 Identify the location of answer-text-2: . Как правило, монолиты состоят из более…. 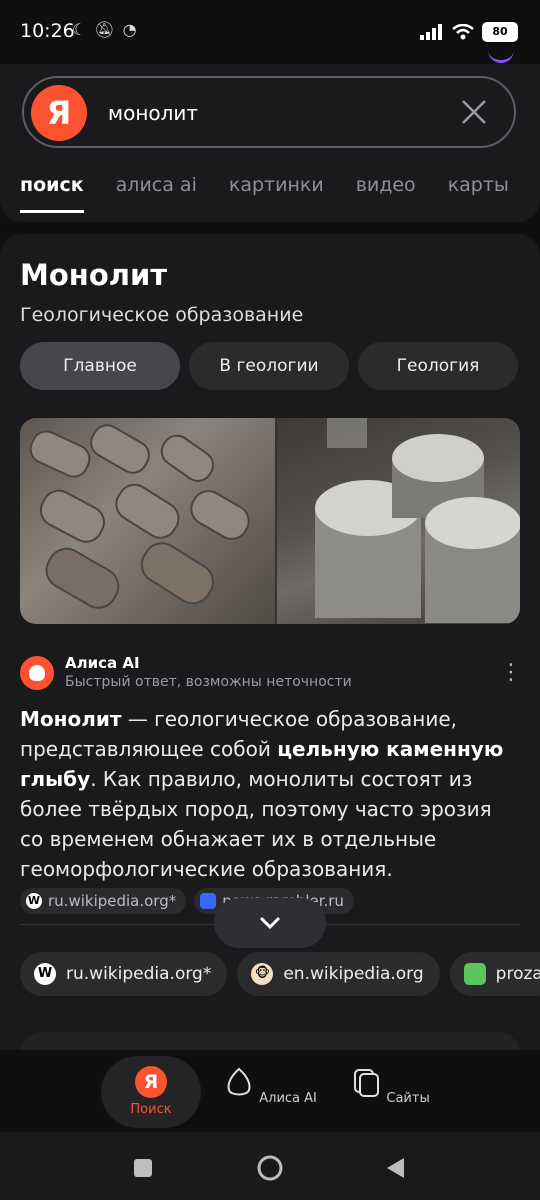
(256, 824).